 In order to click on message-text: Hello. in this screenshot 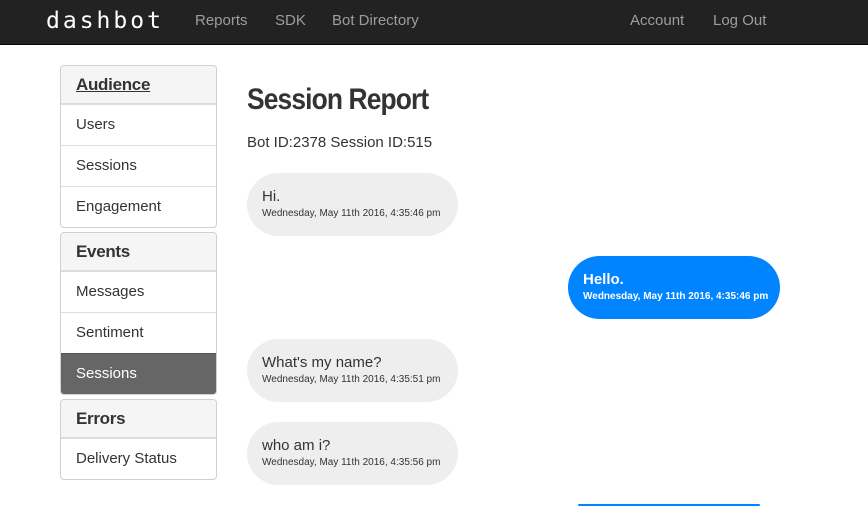, I will do `click(603, 279)`.